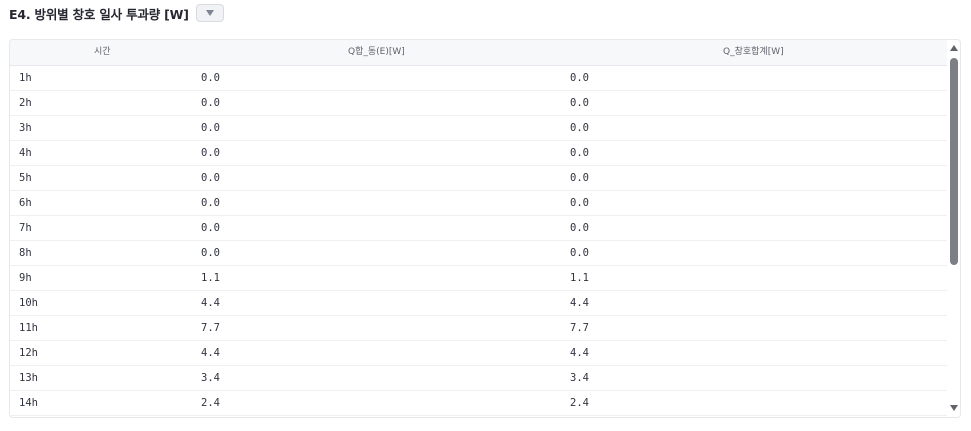 The width and height of the screenshot is (971, 431). Describe the element at coordinates (478, 328) in the screenshot. I see `table-row: 11h 7.7 7.7` at that location.